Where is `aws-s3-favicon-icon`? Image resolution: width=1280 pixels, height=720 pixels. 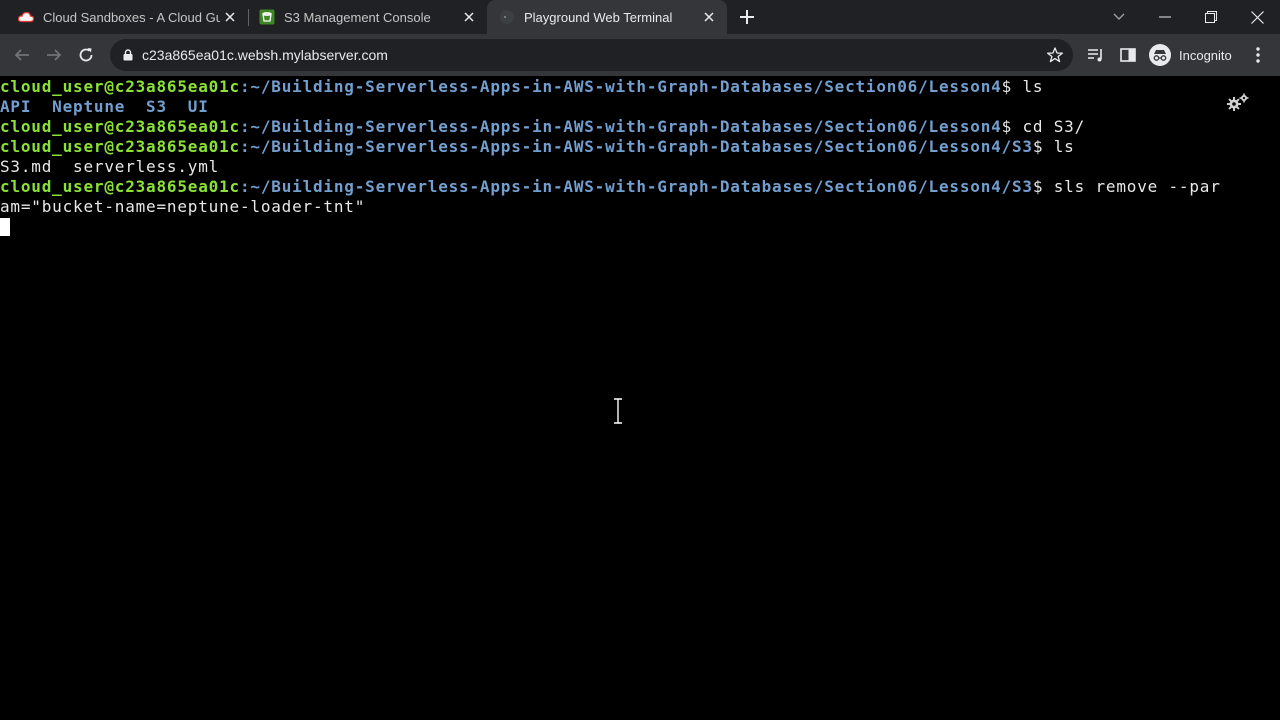
aws-s3-favicon-icon is located at coordinates (267, 17).